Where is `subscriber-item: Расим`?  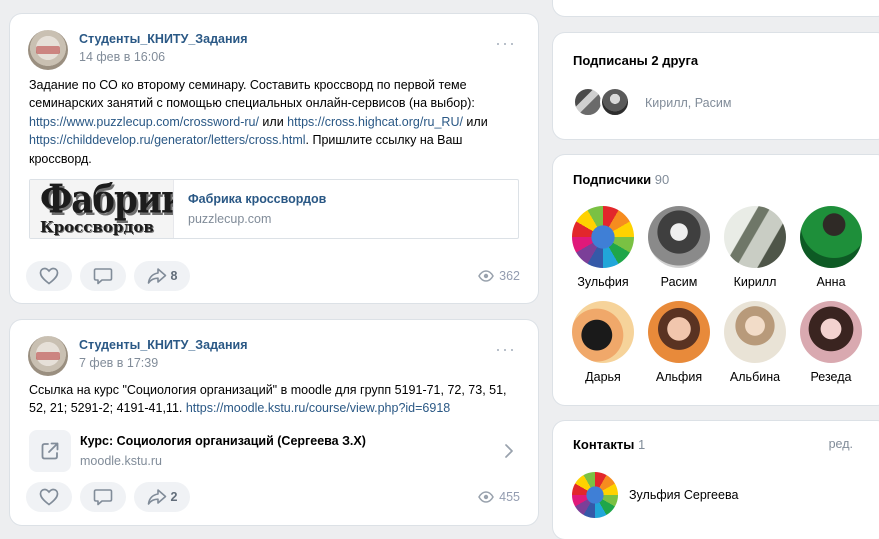
subscriber-item: Расим is located at coordinates (679, 247).